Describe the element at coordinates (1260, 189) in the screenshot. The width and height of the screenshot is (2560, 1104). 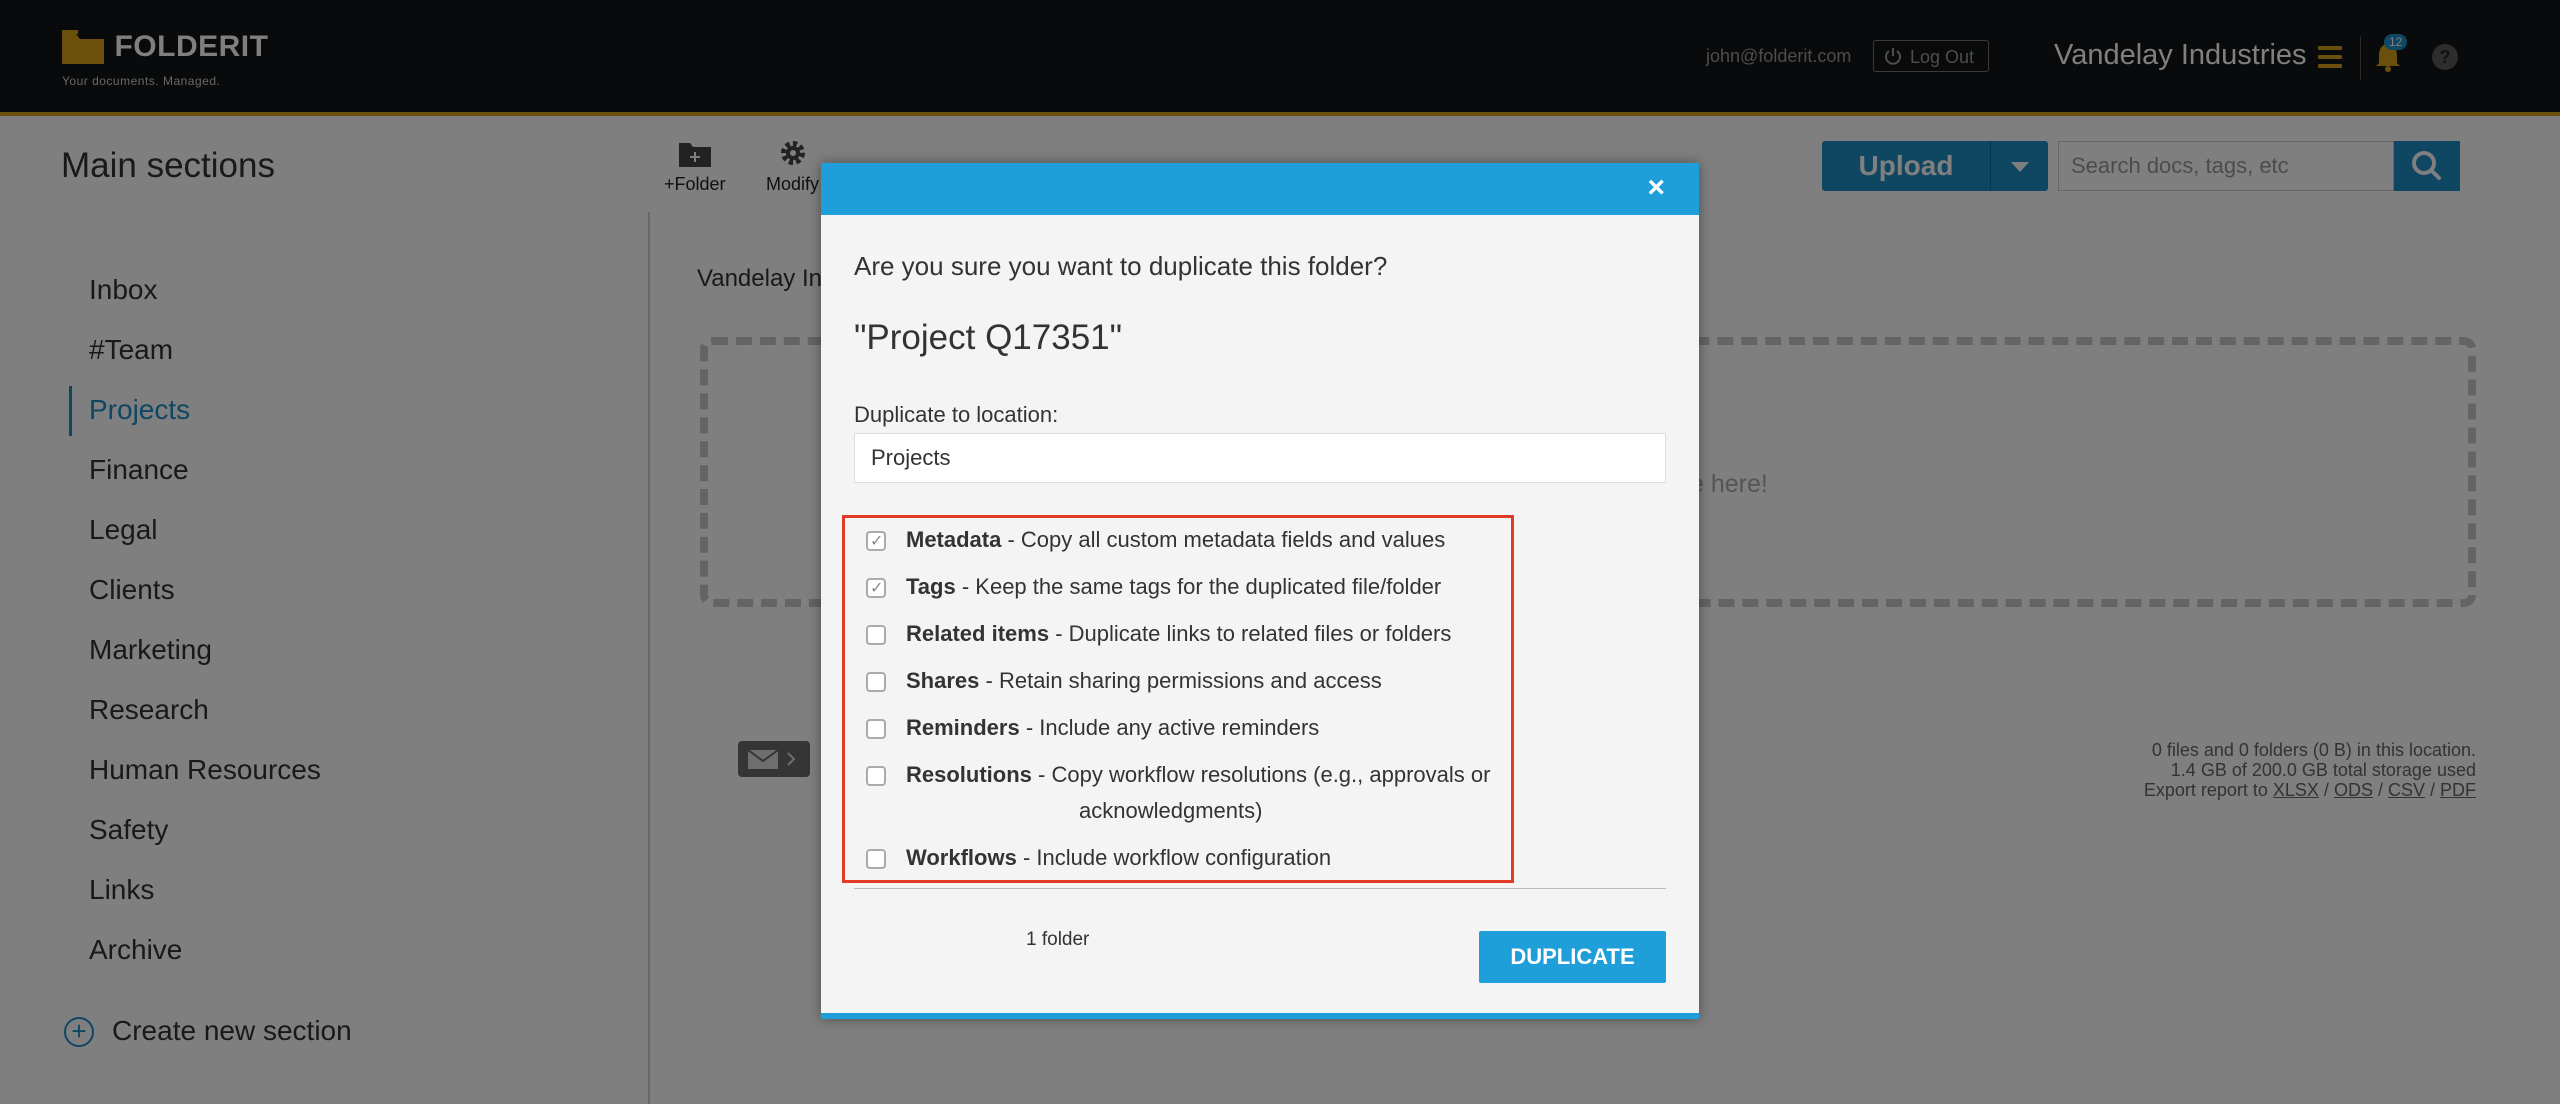
I see `dialog-header: ×` at that location.